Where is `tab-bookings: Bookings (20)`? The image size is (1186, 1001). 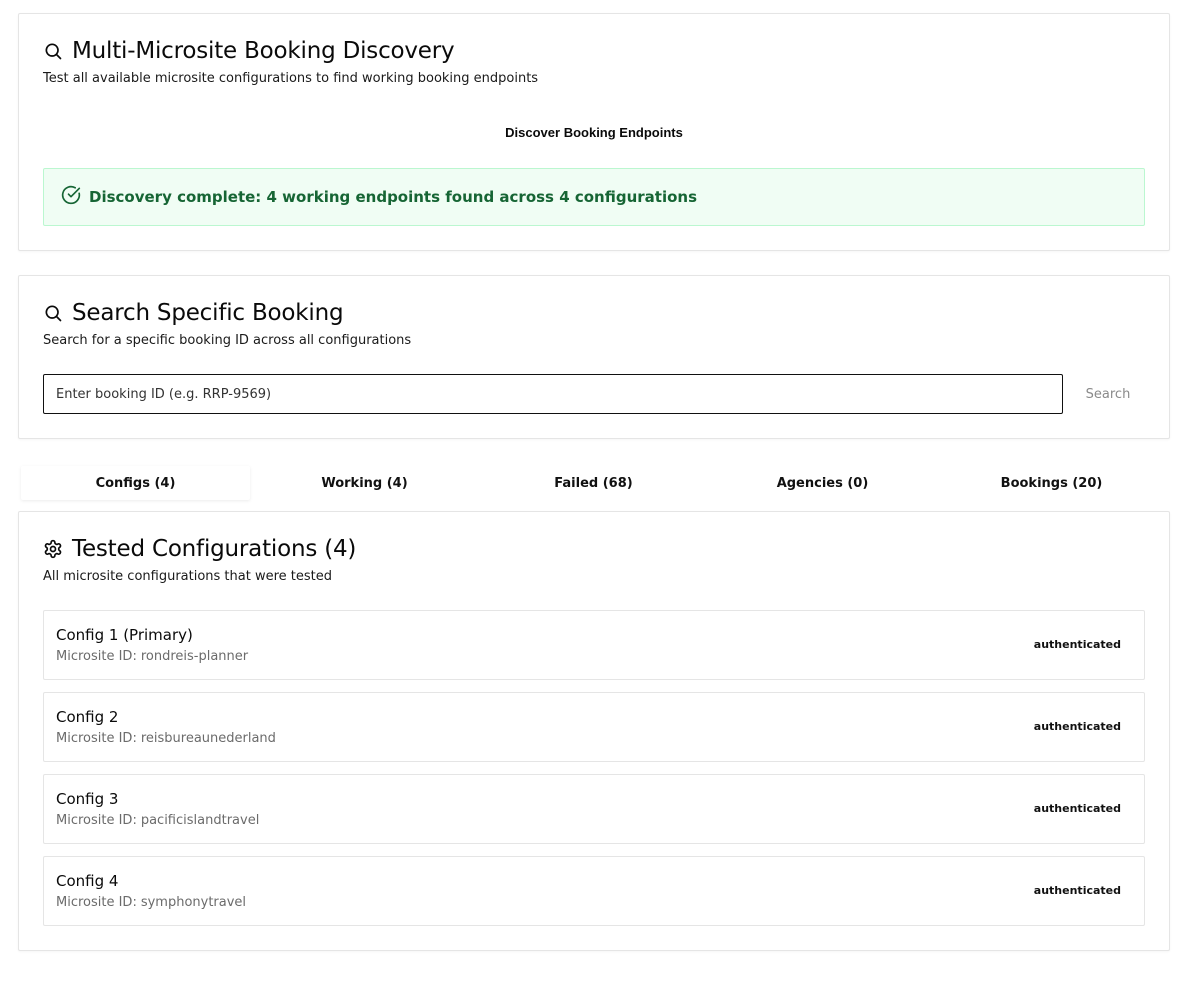
tab-bookings: Bookings (20) is located at coordinates (1051, 483).